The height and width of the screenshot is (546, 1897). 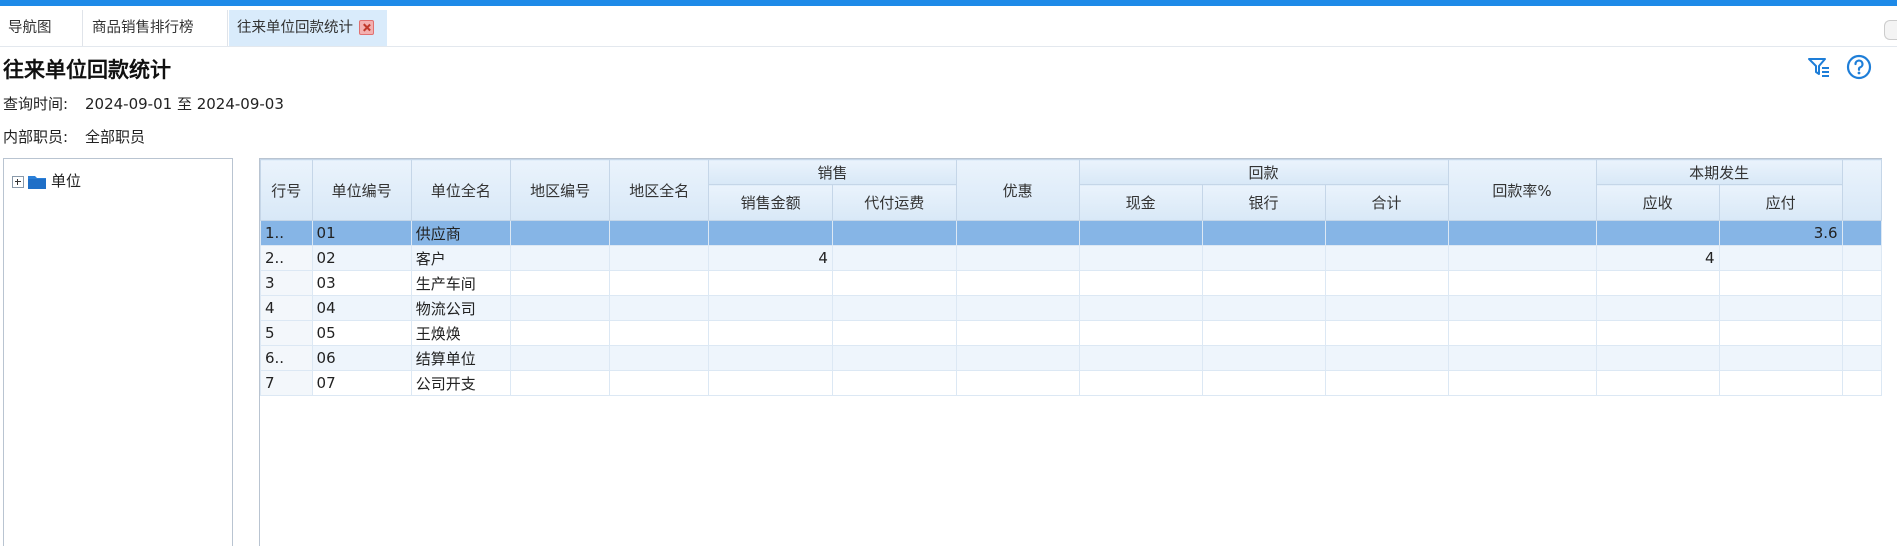 I want to click on cell-unit-code: 02, so click(x=361, y=258).